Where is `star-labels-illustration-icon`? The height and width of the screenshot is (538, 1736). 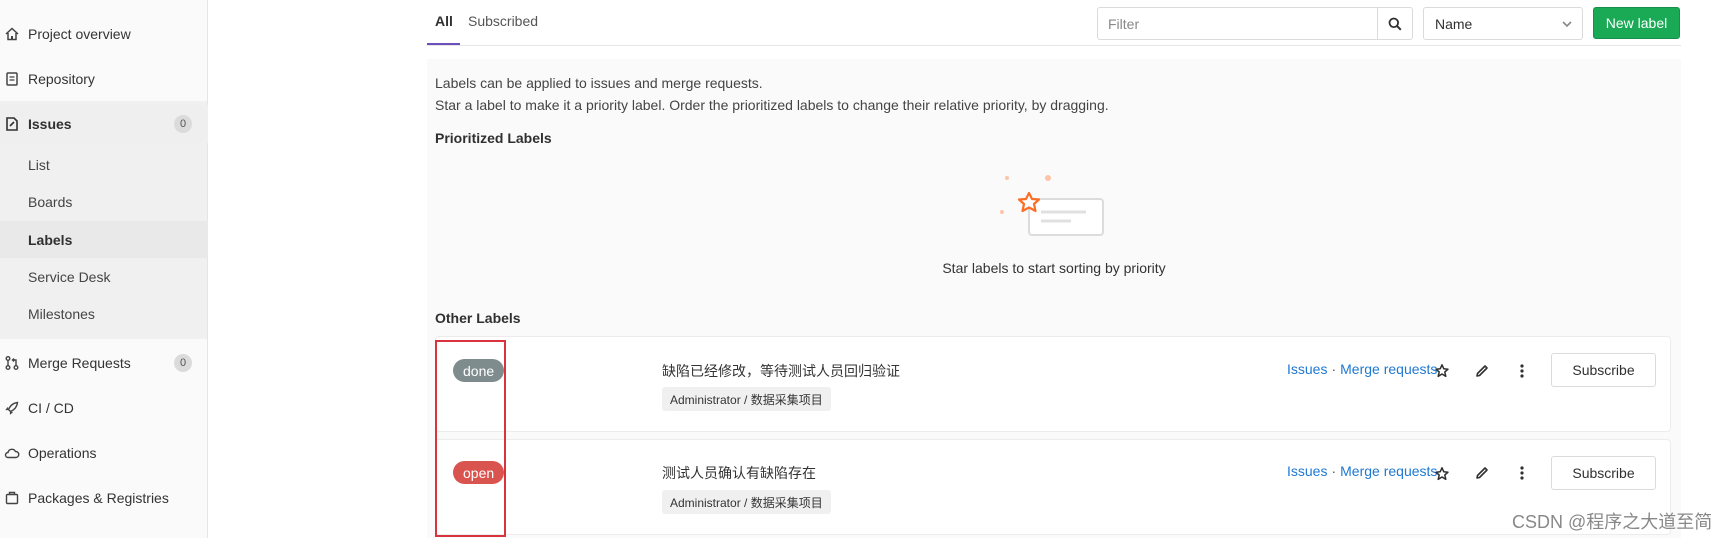 star-labels-illustration-icon is located at coordinates (1052, 205).